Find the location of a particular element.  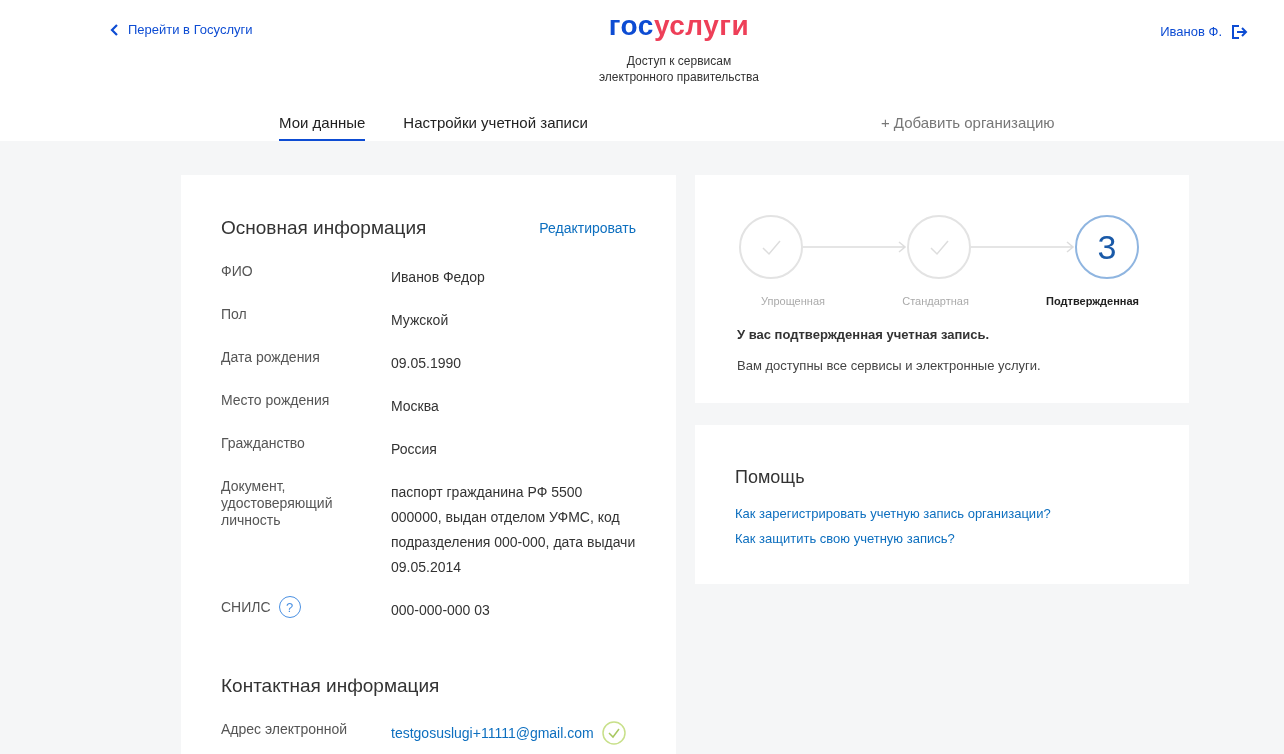

field-label: Дата рождения is located at coordinates (271, 357).